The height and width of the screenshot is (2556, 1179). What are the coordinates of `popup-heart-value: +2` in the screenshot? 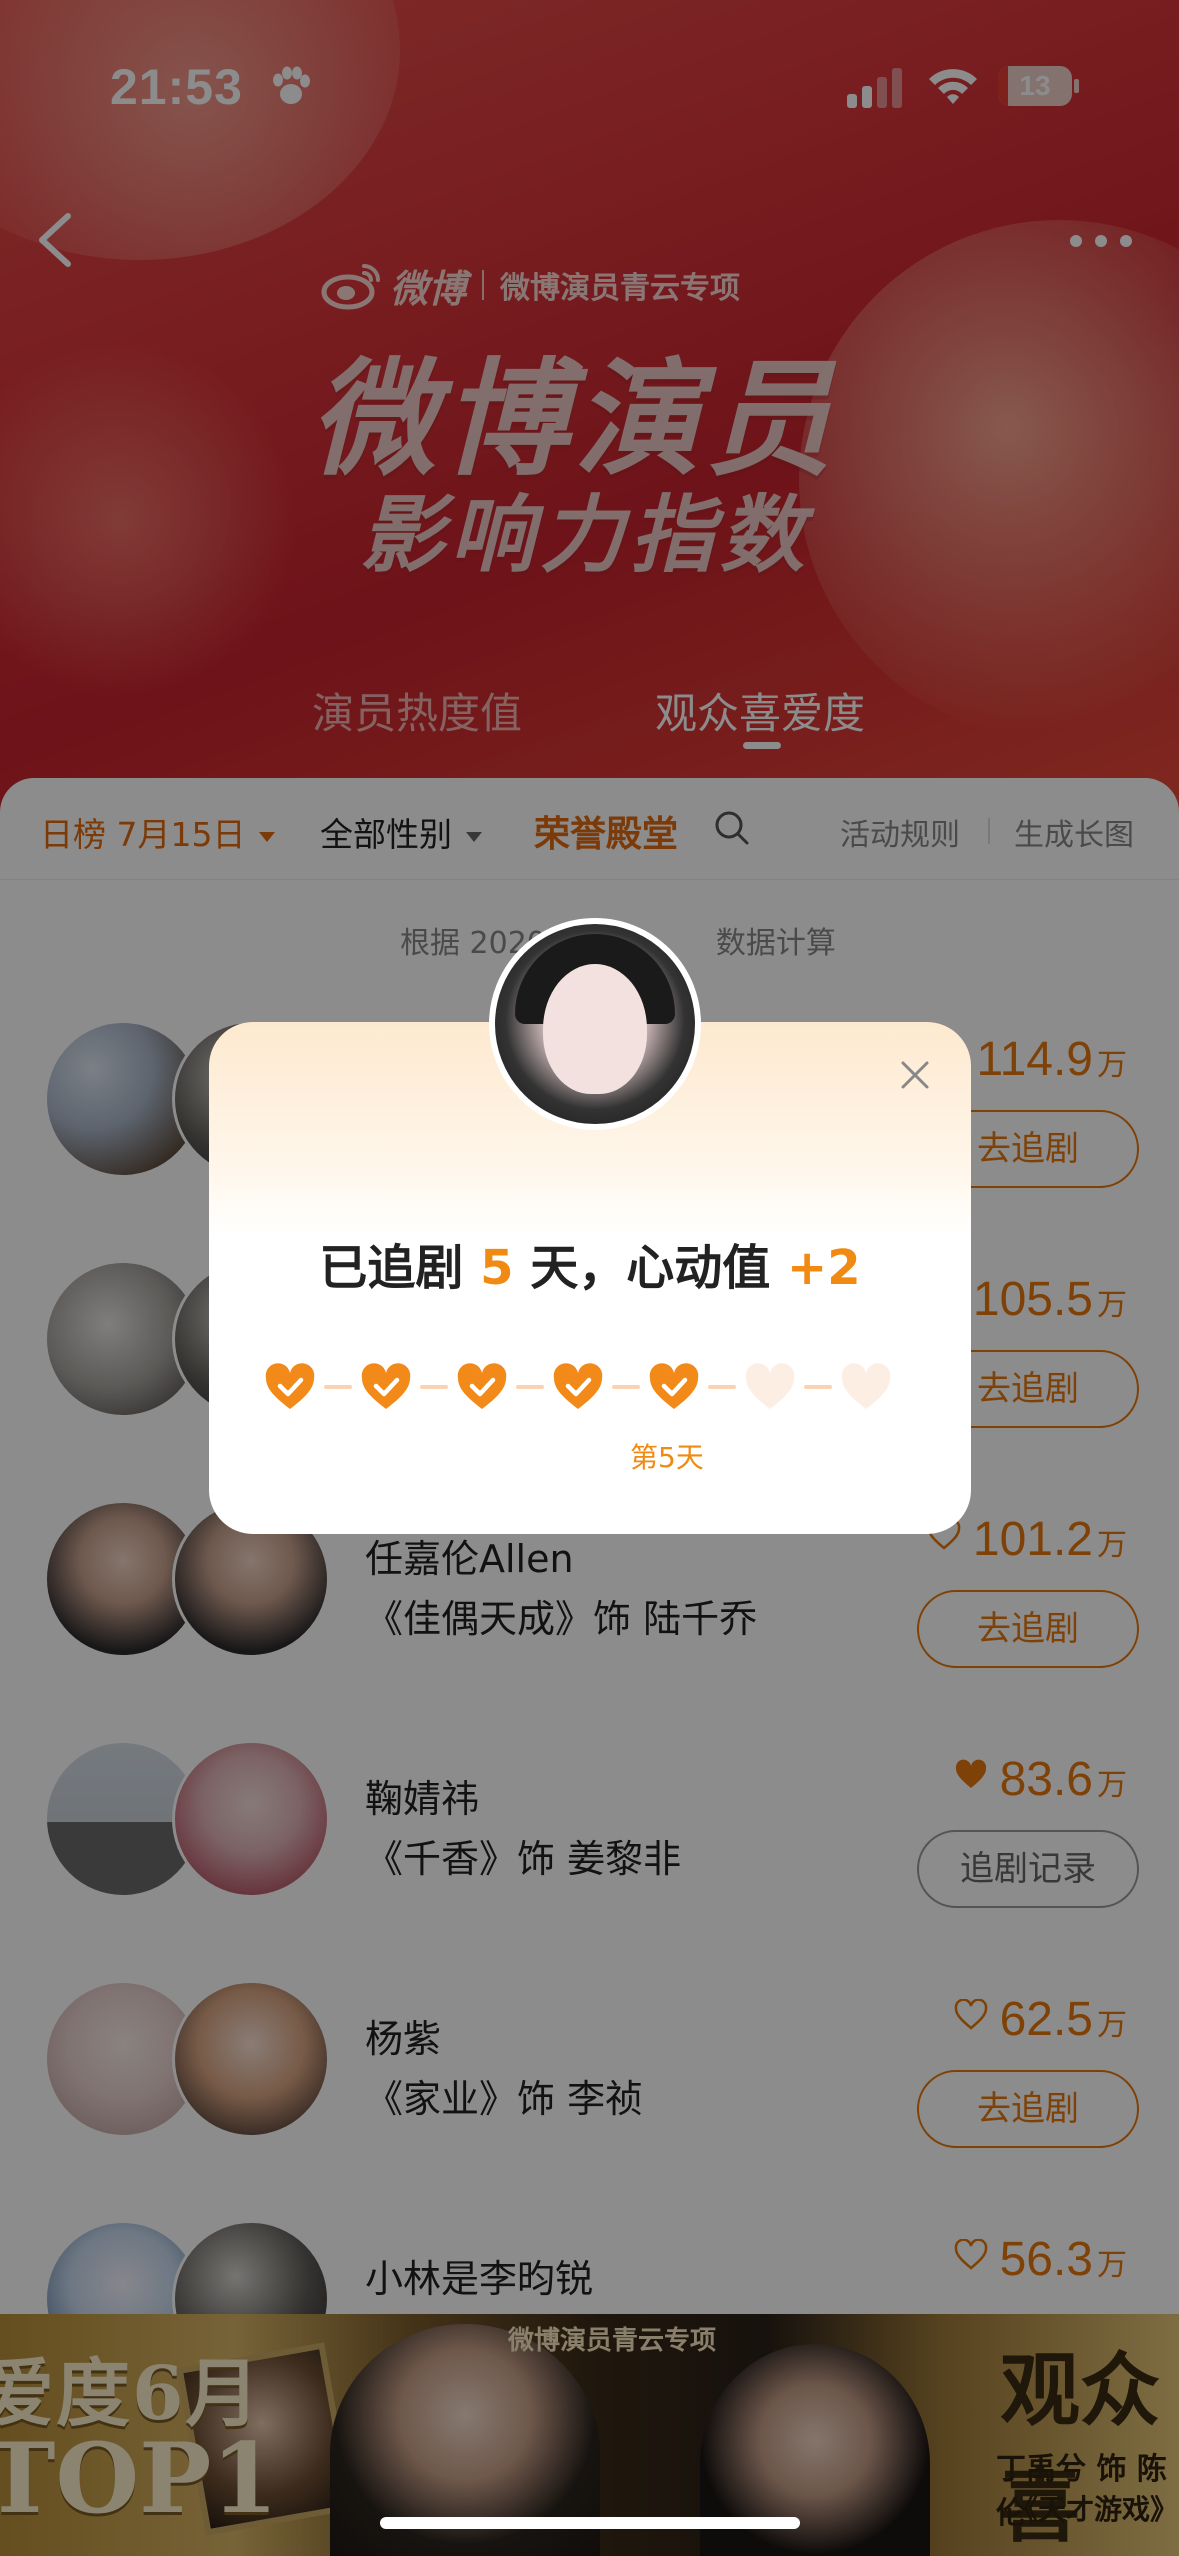 It's located at (823, 1268).